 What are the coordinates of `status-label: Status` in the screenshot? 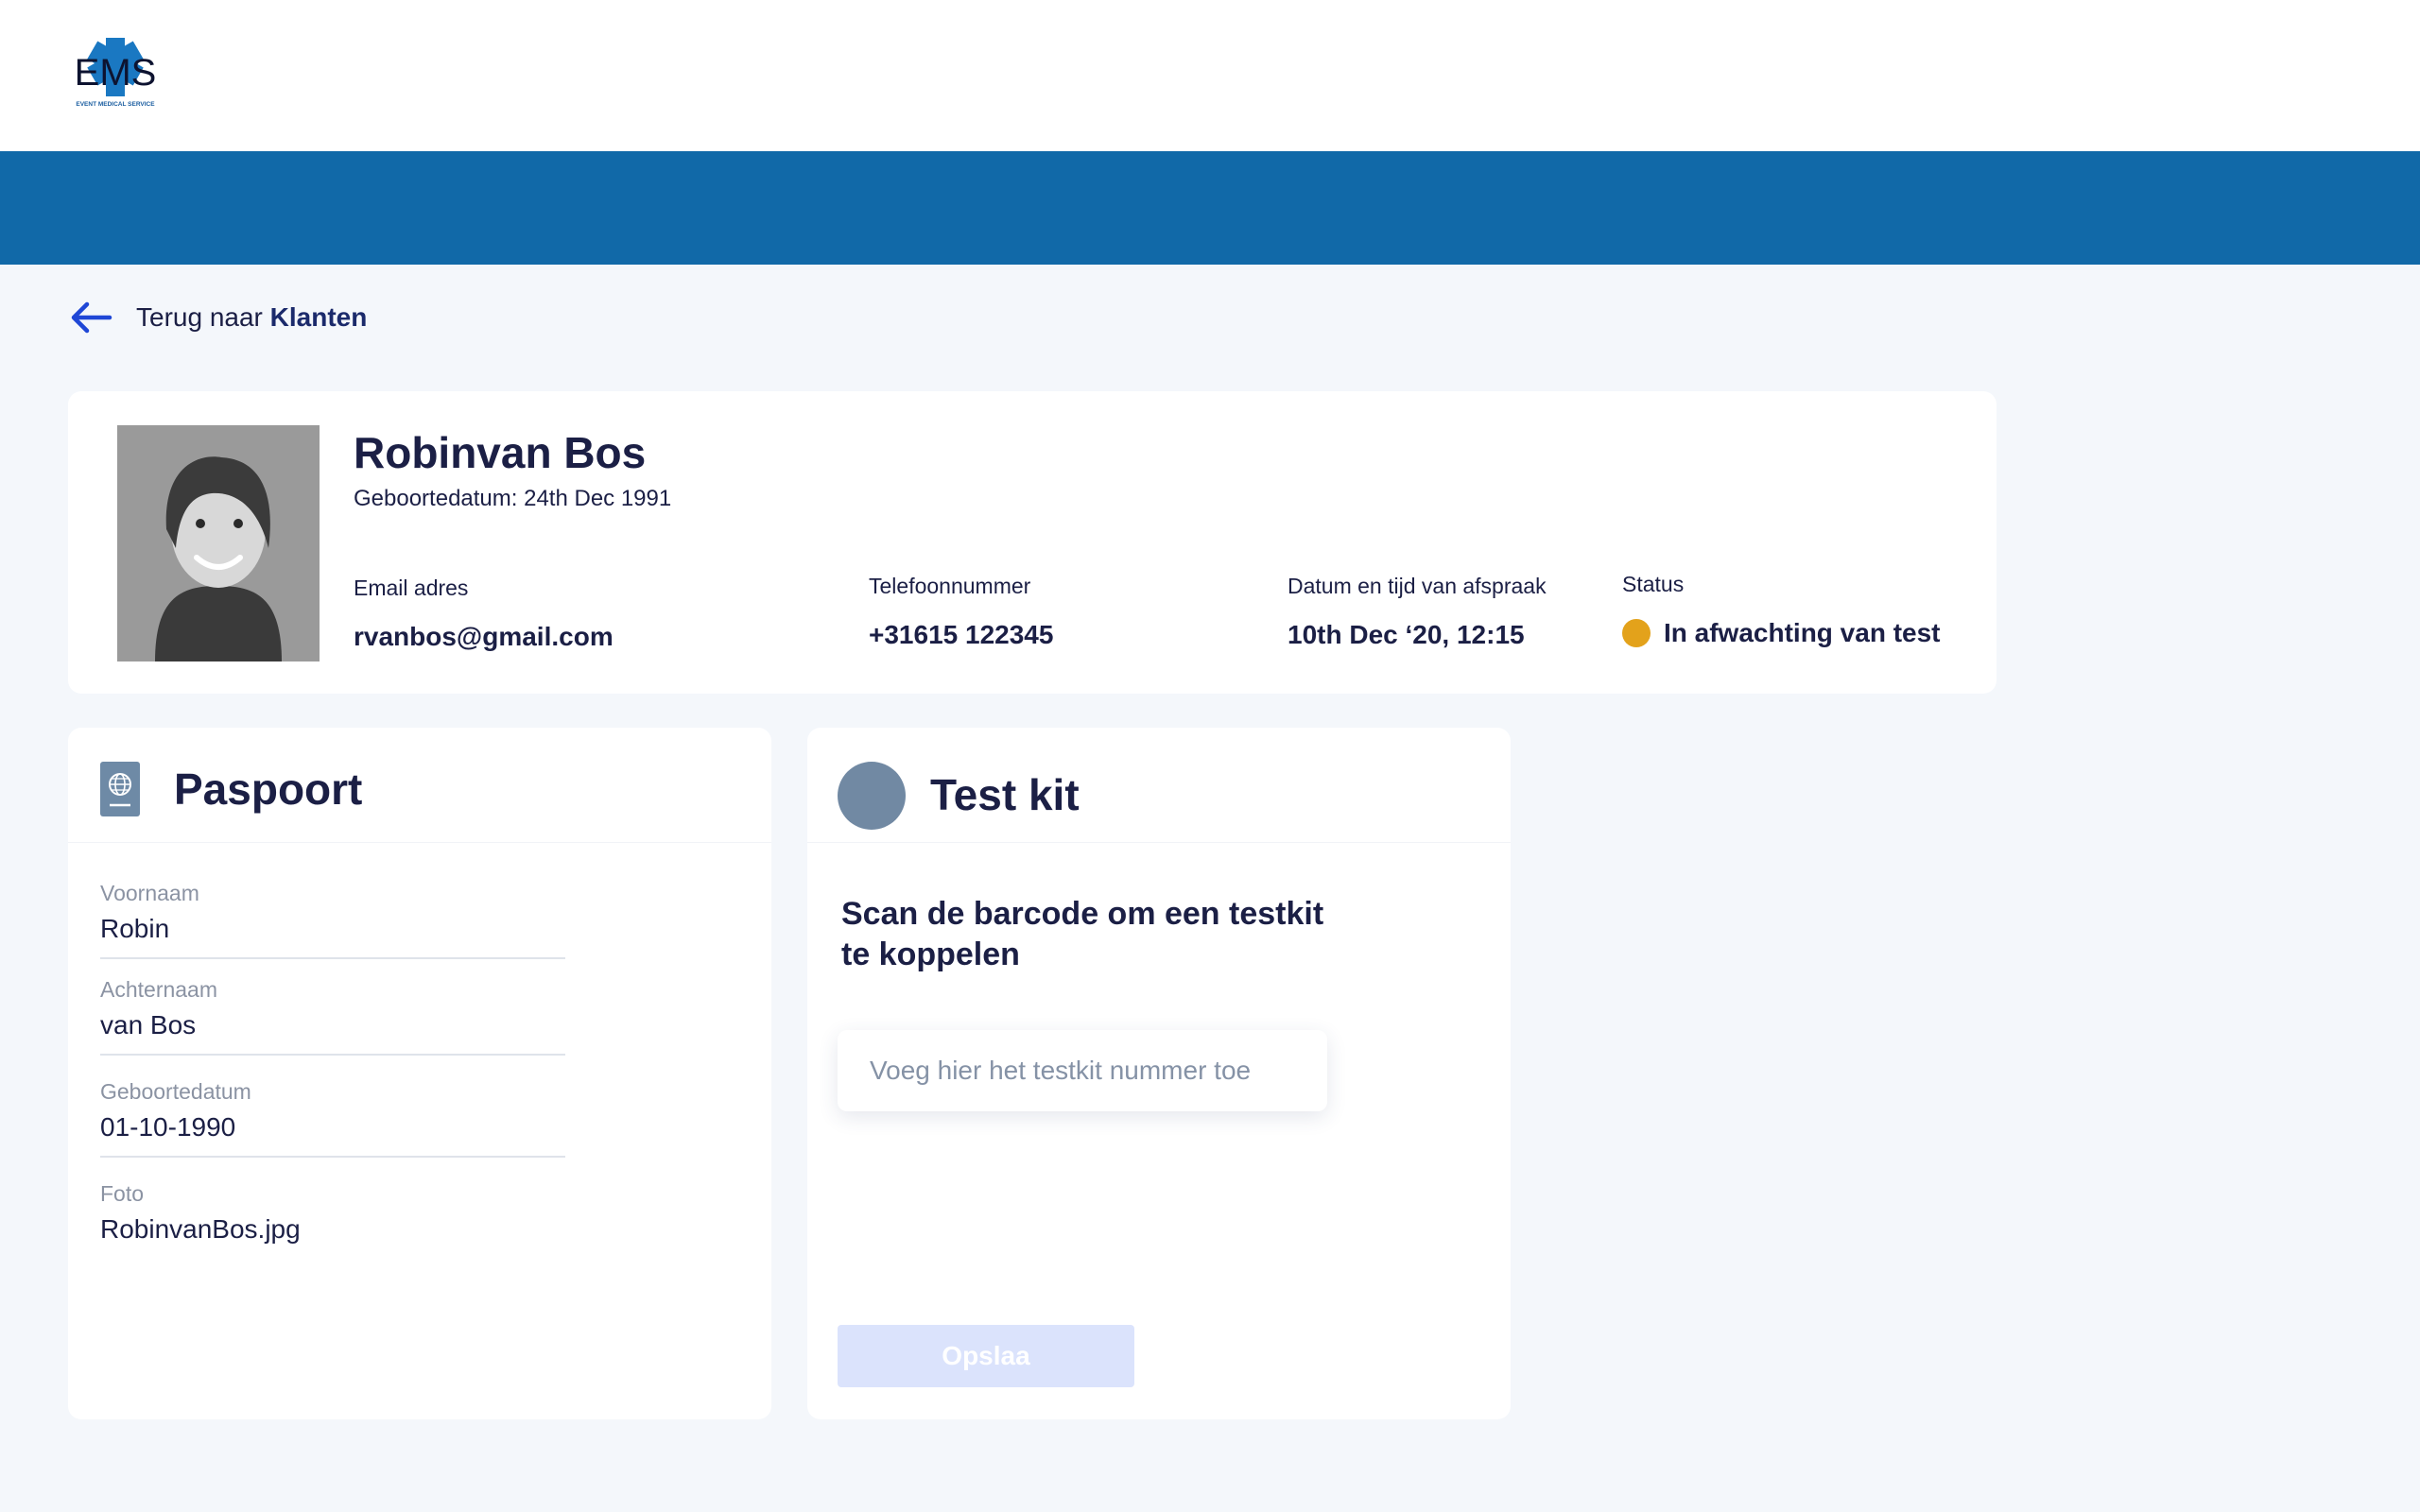 It's located at (1653, 584).